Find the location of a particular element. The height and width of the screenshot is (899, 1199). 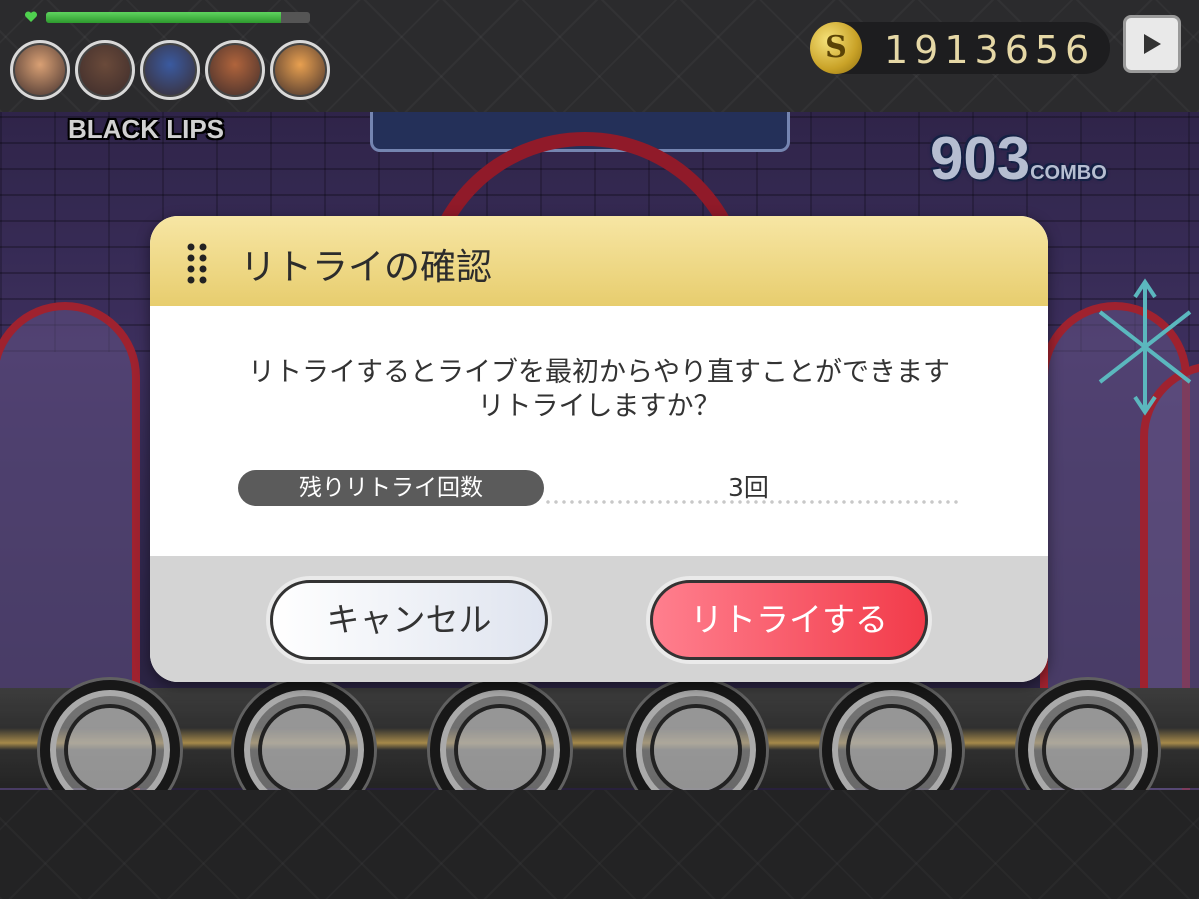

cancel-button: キャンセル is located at coordinates (409, 620).